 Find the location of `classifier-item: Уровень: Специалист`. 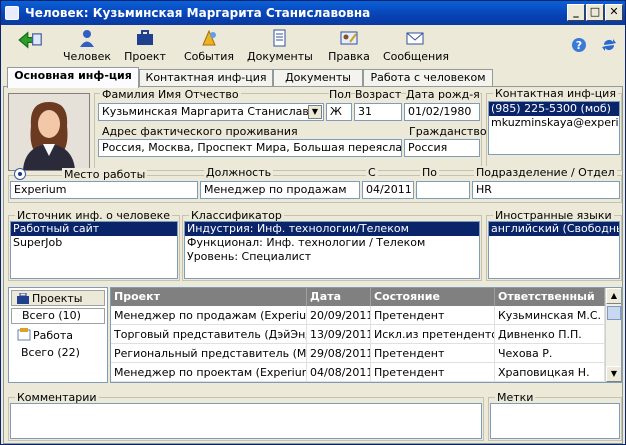

classifier-item: Уровень: Специалист is located at coordinates (332, 257).